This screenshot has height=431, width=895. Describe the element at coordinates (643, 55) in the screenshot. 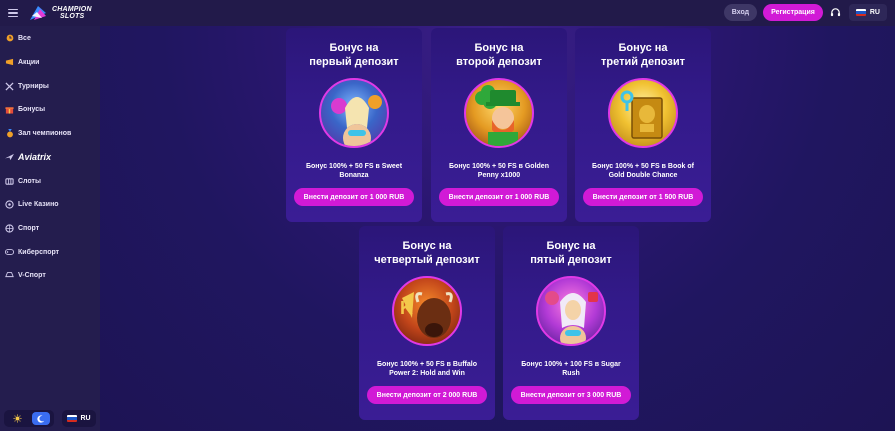

I see `bonus-card-title: Бонус на третий депозит` at that location.